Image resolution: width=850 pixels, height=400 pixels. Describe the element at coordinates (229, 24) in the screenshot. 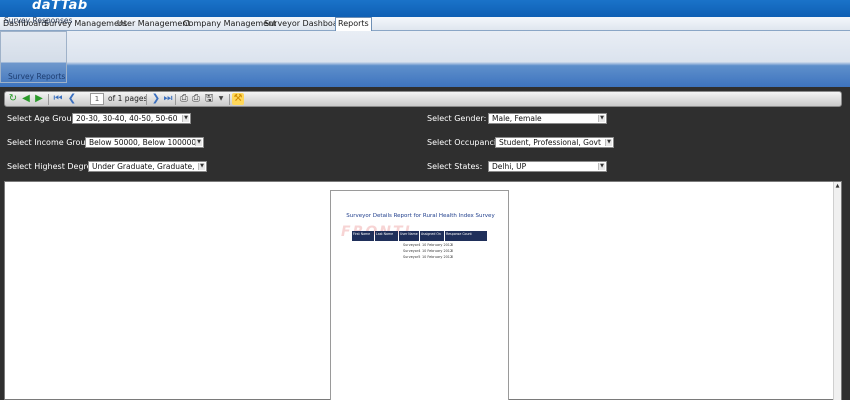

I see `nav-company-management: Company Management` at that location.